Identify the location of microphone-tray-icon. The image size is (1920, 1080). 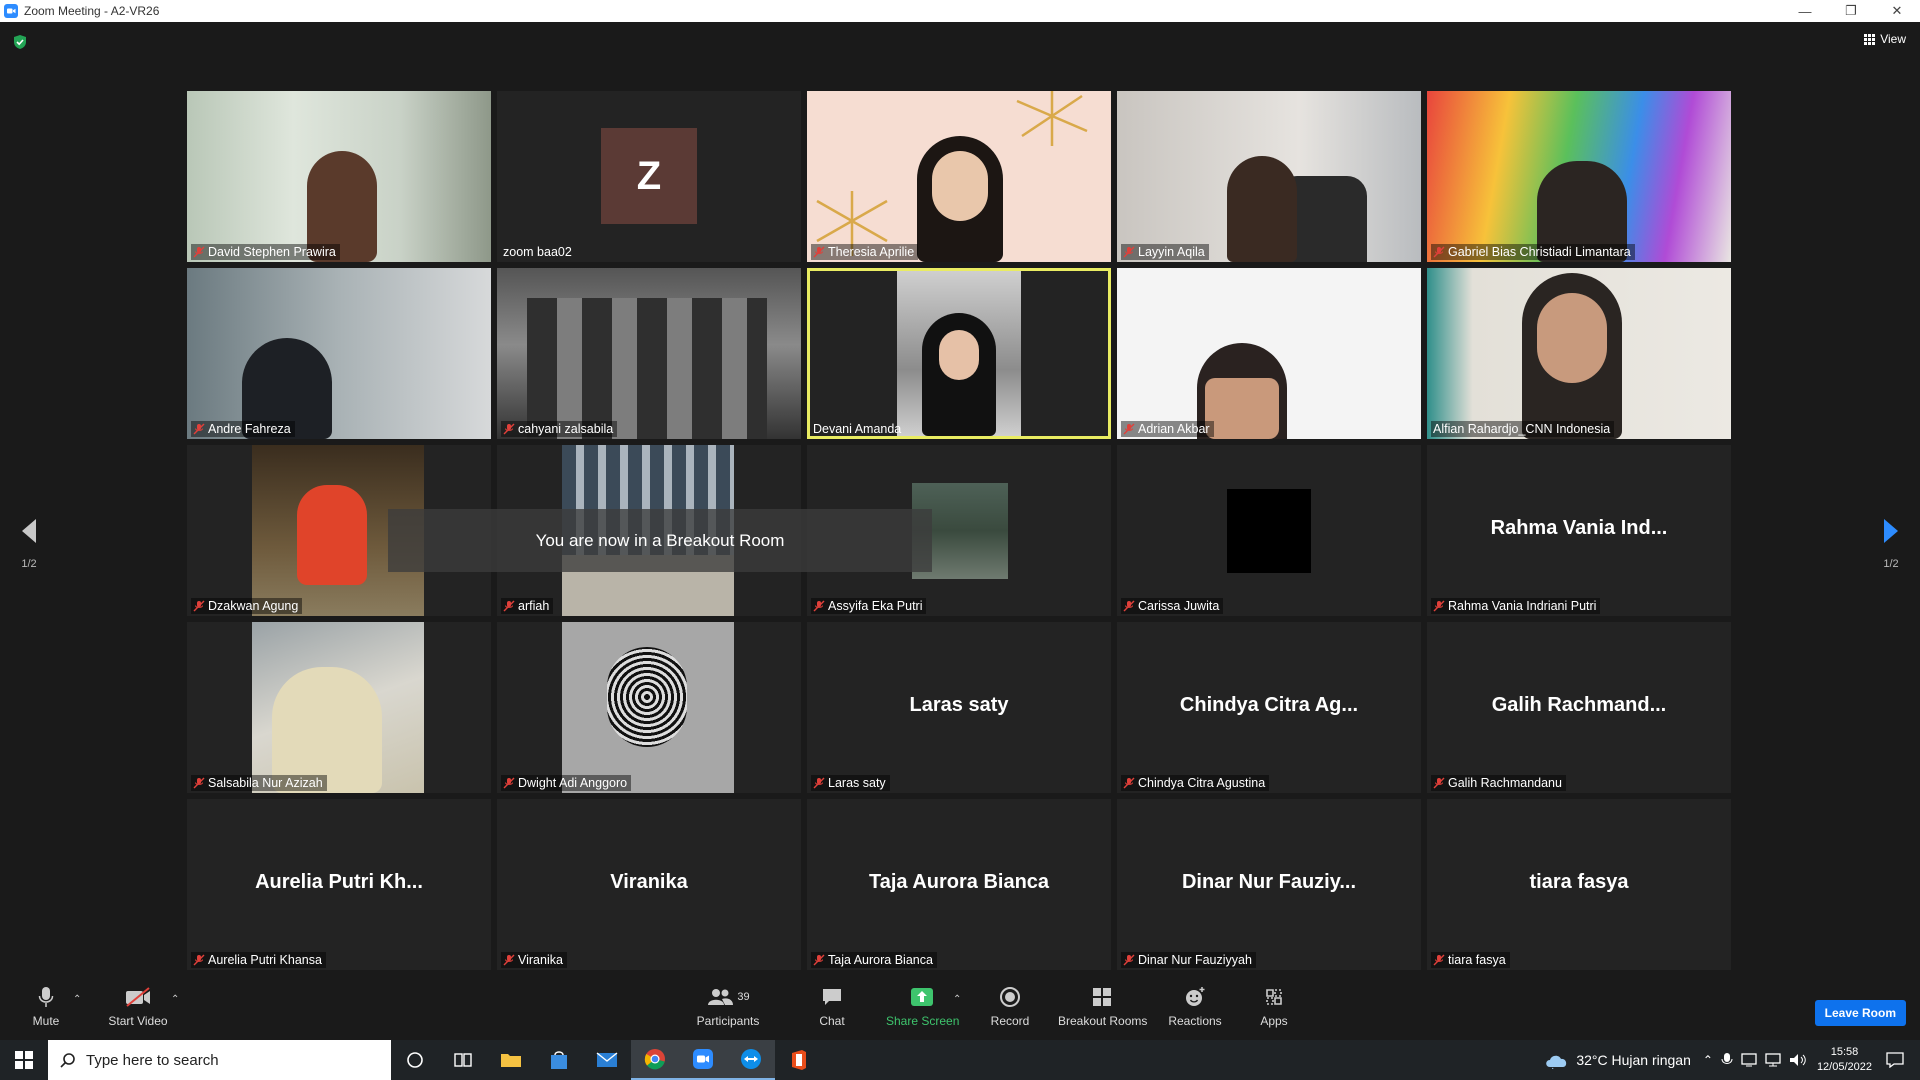
(1727, 1060).